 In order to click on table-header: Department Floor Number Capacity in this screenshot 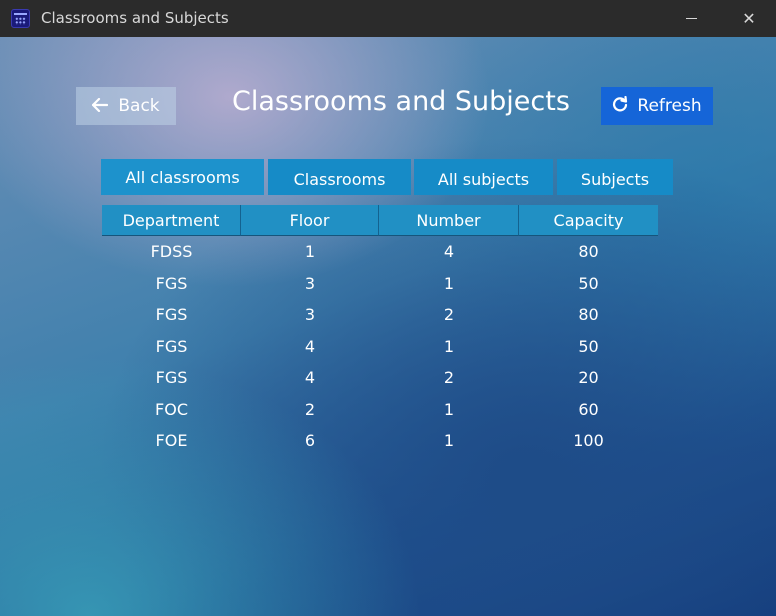, I will do `click(380, 220)`.